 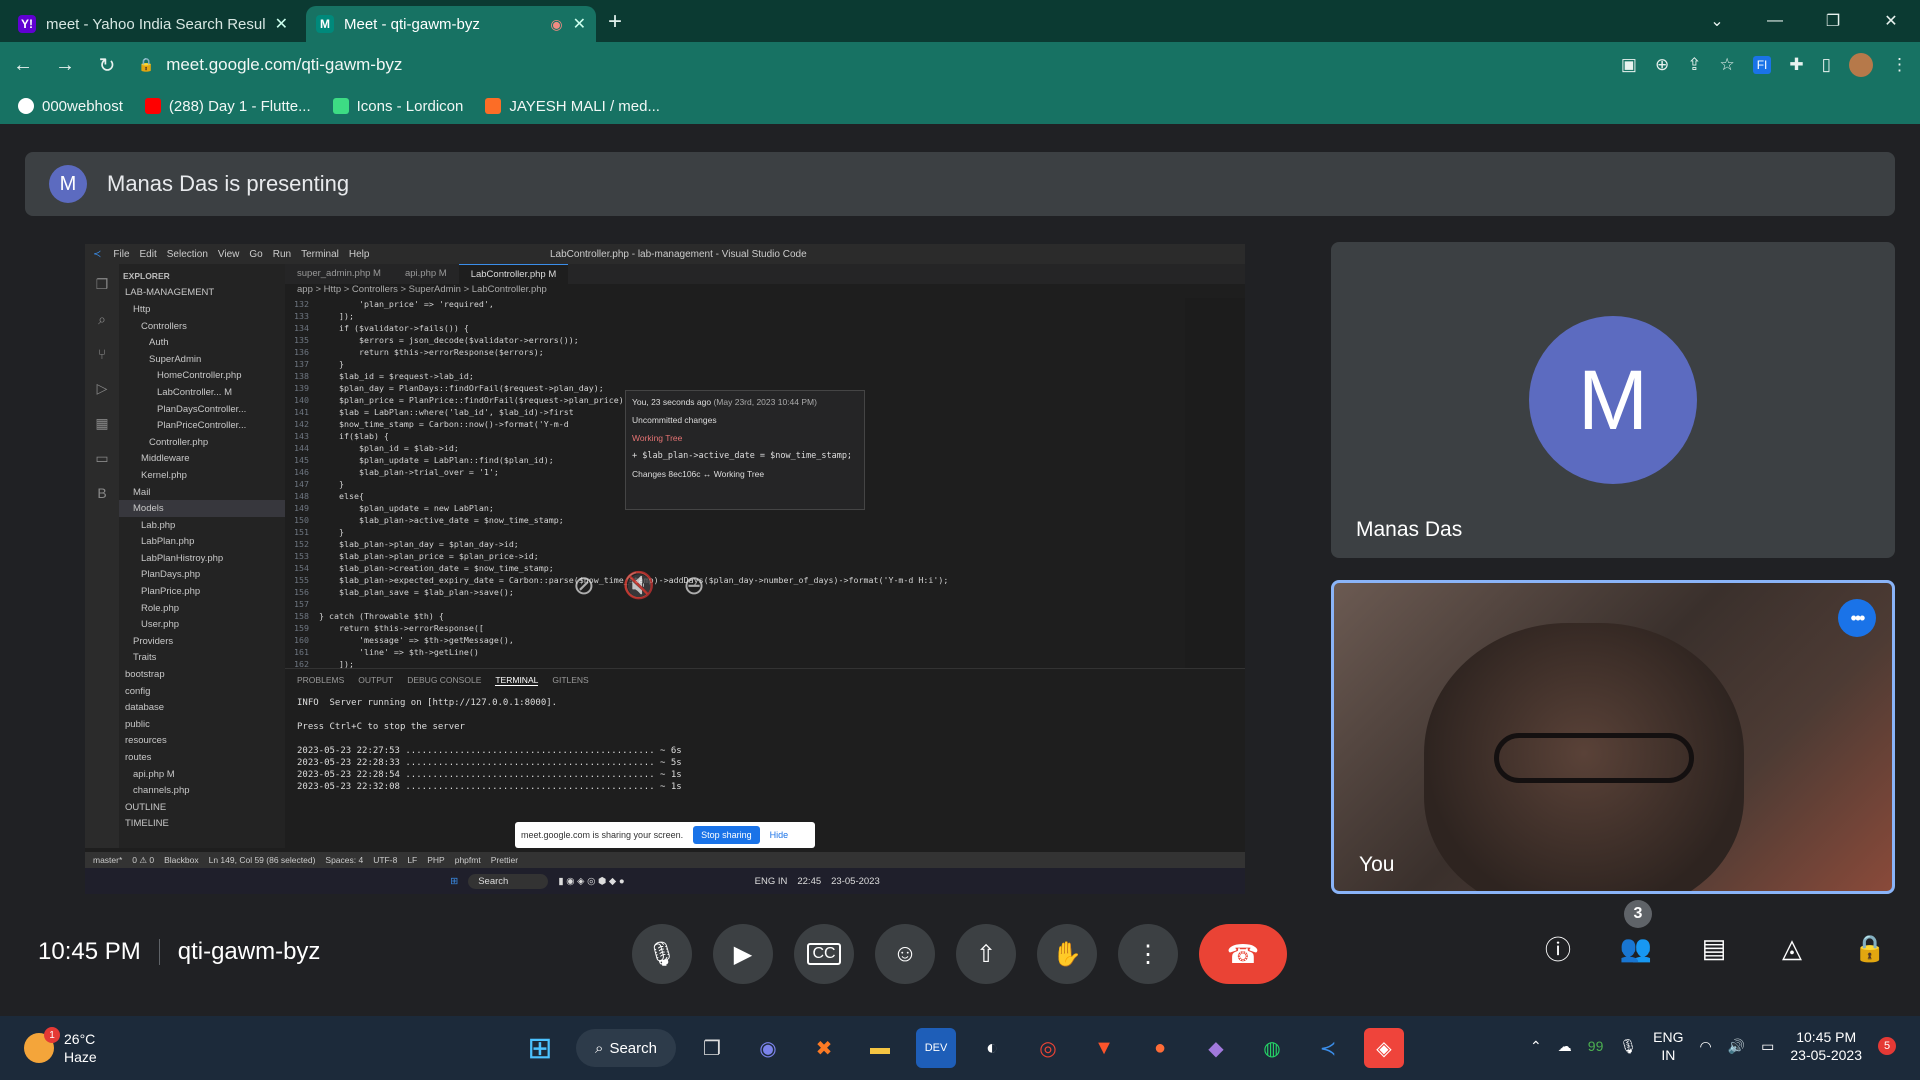 I want to click on participant-tile-self: ••• You, so click(x=1613, y=737).